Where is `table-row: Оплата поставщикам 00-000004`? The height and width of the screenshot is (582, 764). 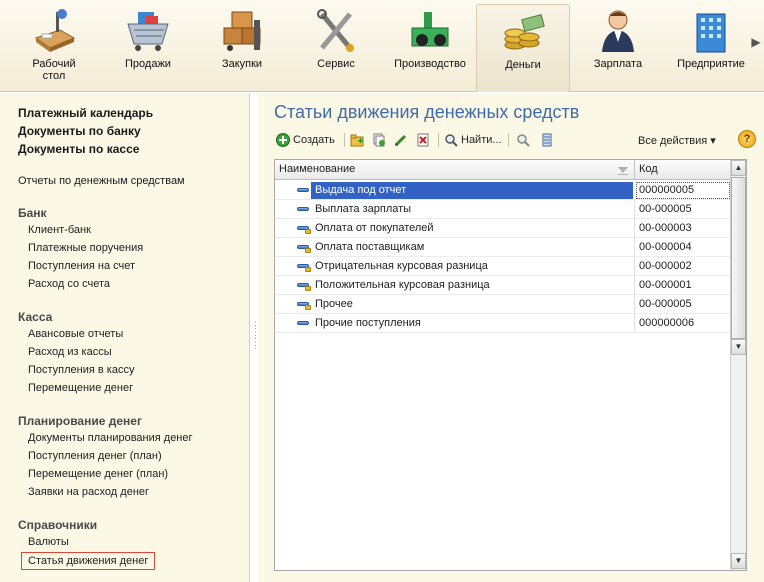 table-row: Оплата поставщикам 00-000004 is located at coordinates (503, 247).